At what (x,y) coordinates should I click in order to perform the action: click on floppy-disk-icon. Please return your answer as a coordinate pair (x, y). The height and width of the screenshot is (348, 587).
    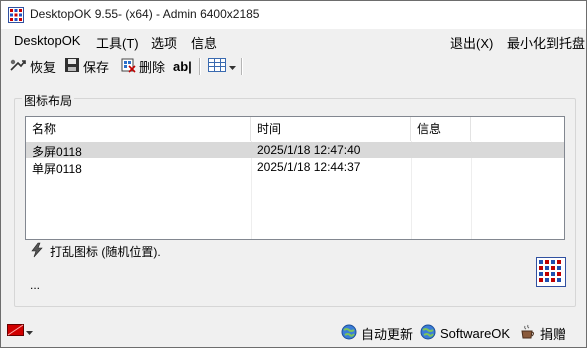
    Looking at the image, I should click on (72, 66).